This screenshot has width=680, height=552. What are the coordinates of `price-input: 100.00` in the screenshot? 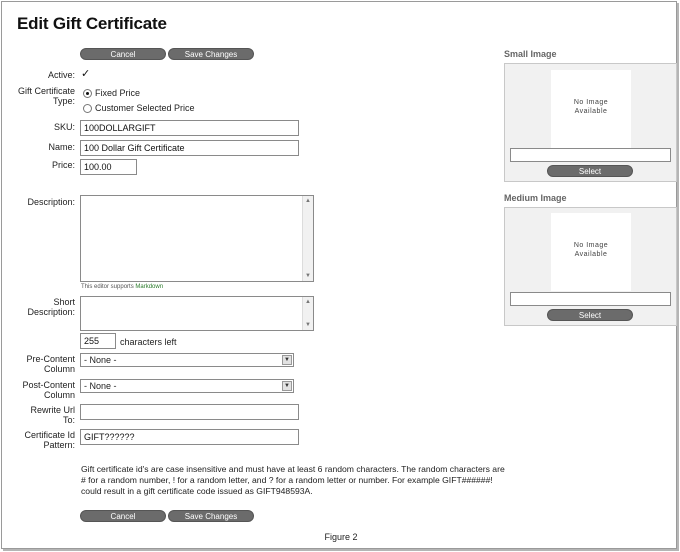 It's located at (108, 167).